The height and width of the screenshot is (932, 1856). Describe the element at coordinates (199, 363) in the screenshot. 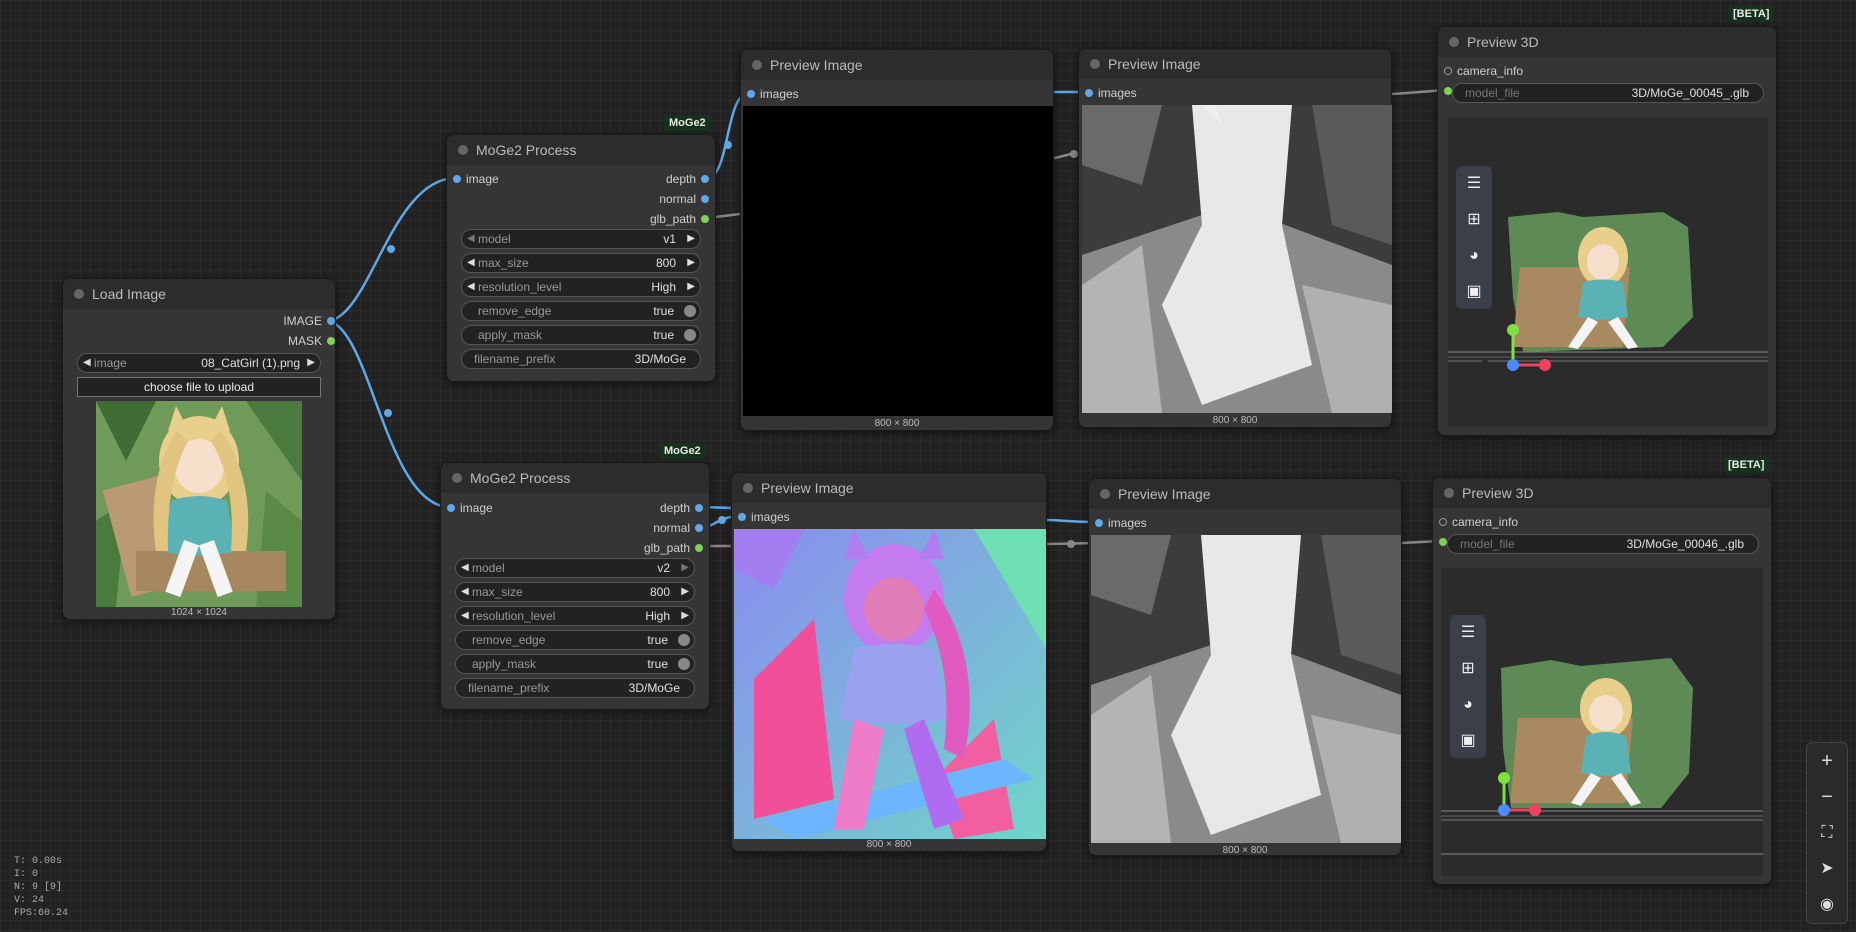

I see `image-select-widget: ◀ image 08_CatGirl (1).png ▶` at that location.